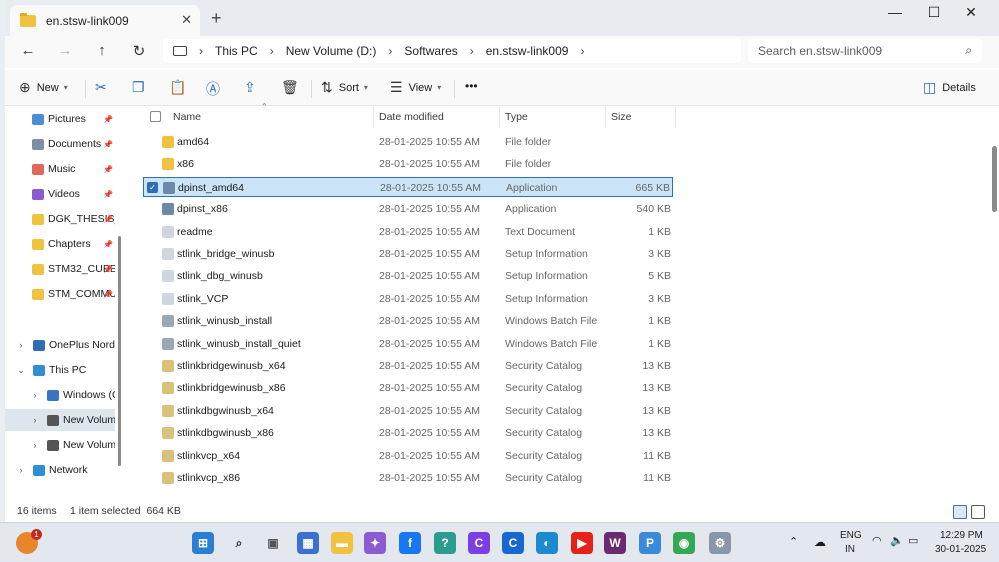  I want to click on onedrive-cloud-icon: ☁, so click(820, 542).